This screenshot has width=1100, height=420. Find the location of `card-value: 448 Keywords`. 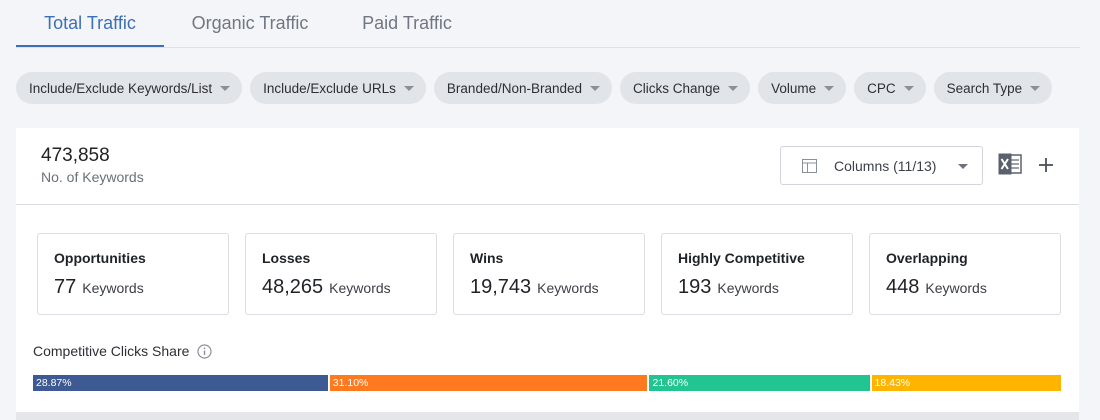

card-value: 448 Keywords is located at coordinates (936, 287).